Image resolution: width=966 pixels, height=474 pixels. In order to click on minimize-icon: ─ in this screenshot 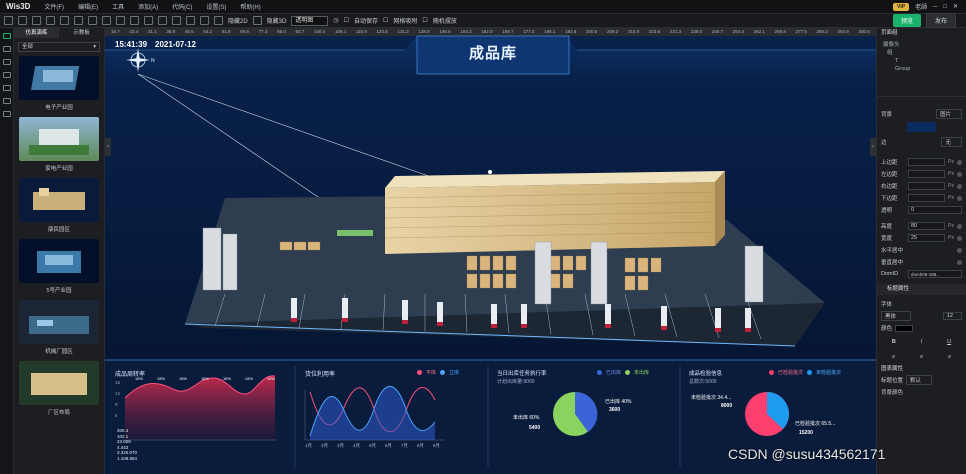, I will do `click(935, 7)`.